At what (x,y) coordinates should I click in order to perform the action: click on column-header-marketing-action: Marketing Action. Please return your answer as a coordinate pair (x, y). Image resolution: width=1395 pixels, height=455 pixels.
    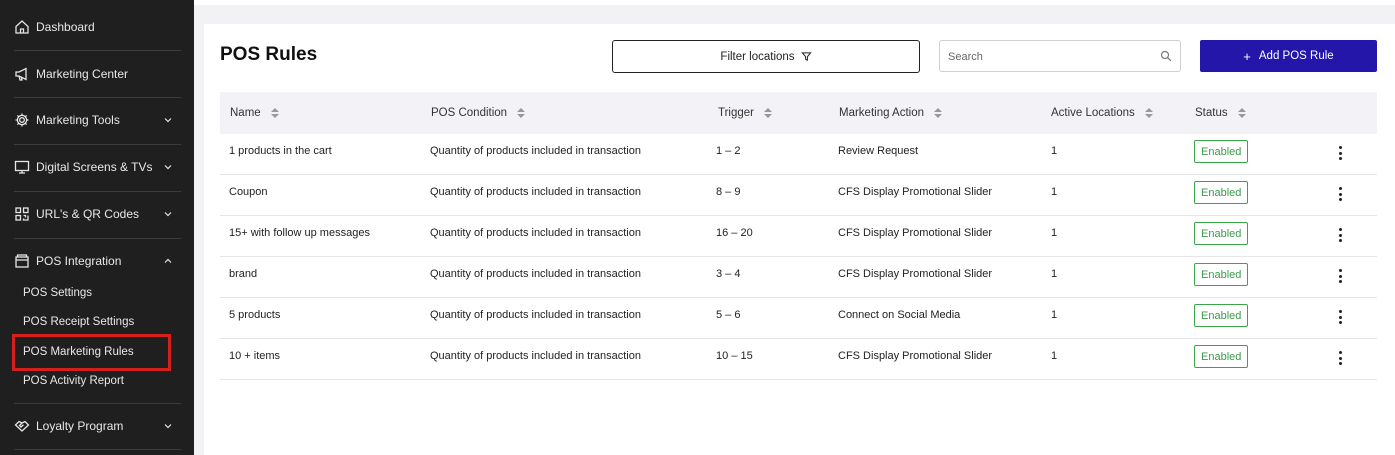
    Looking at the image, I should click on (891, 113).